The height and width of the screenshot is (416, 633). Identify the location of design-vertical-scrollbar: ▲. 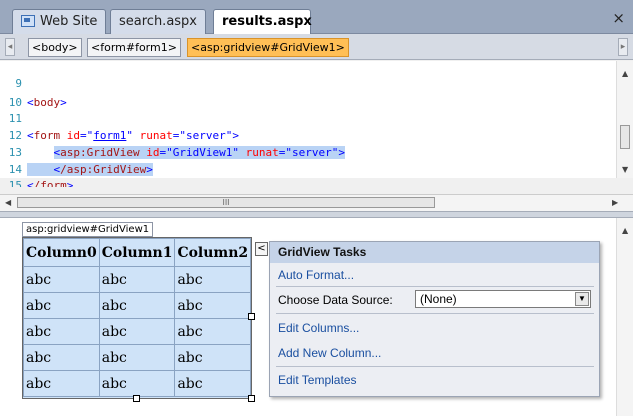
(624, 317).